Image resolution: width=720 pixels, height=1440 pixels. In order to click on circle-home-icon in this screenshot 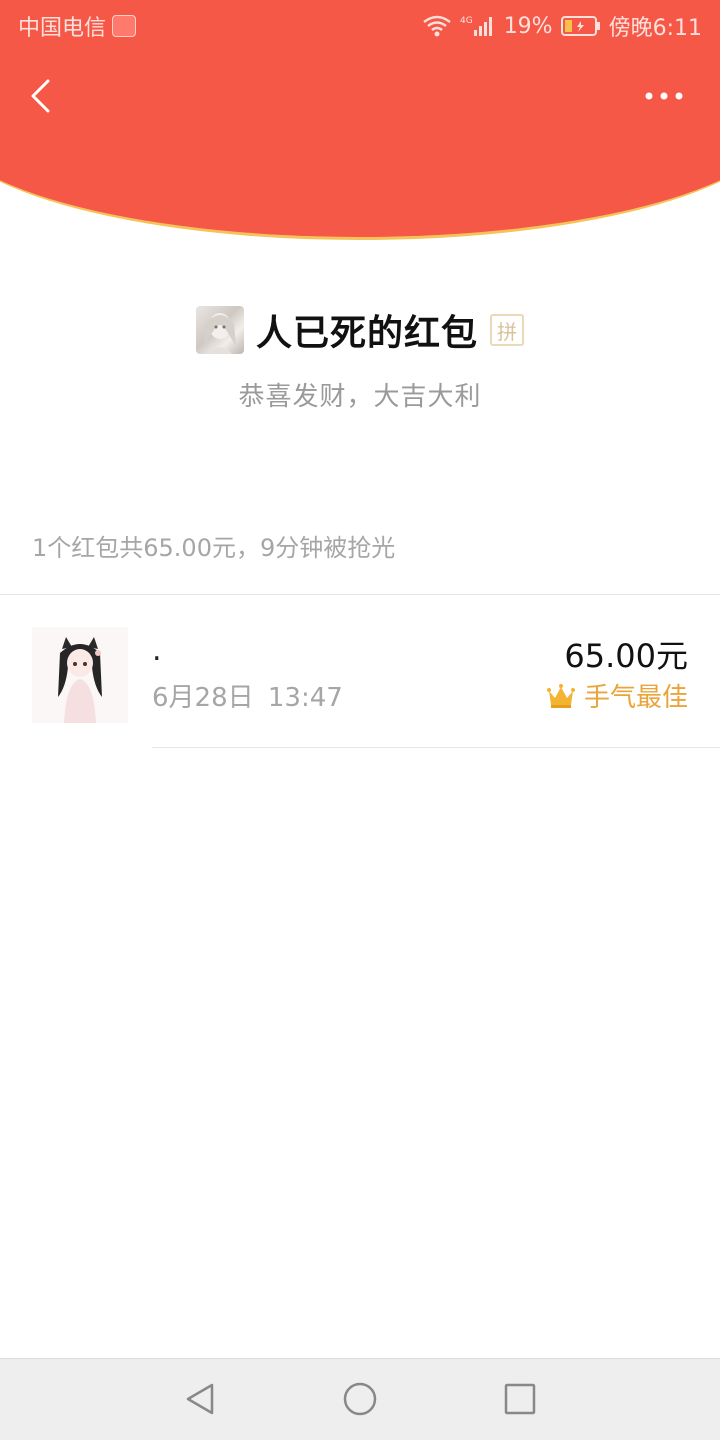, I will do `click(360, 1399)`.